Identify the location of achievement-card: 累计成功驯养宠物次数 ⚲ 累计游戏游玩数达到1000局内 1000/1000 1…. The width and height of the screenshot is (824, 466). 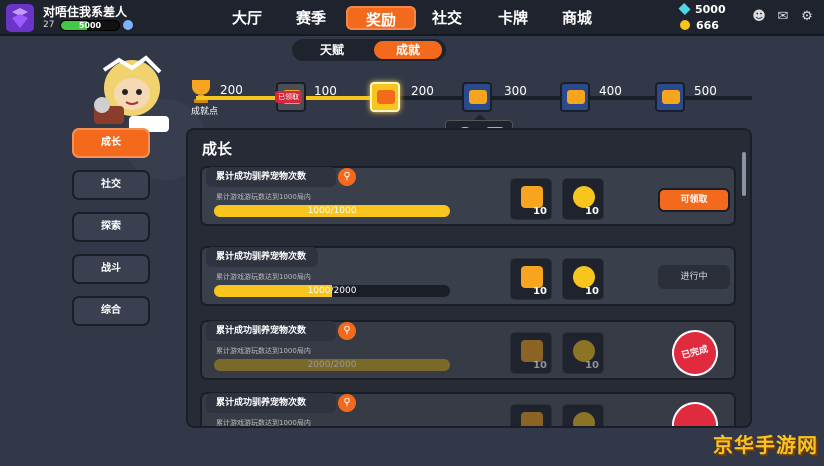
(468, 196).